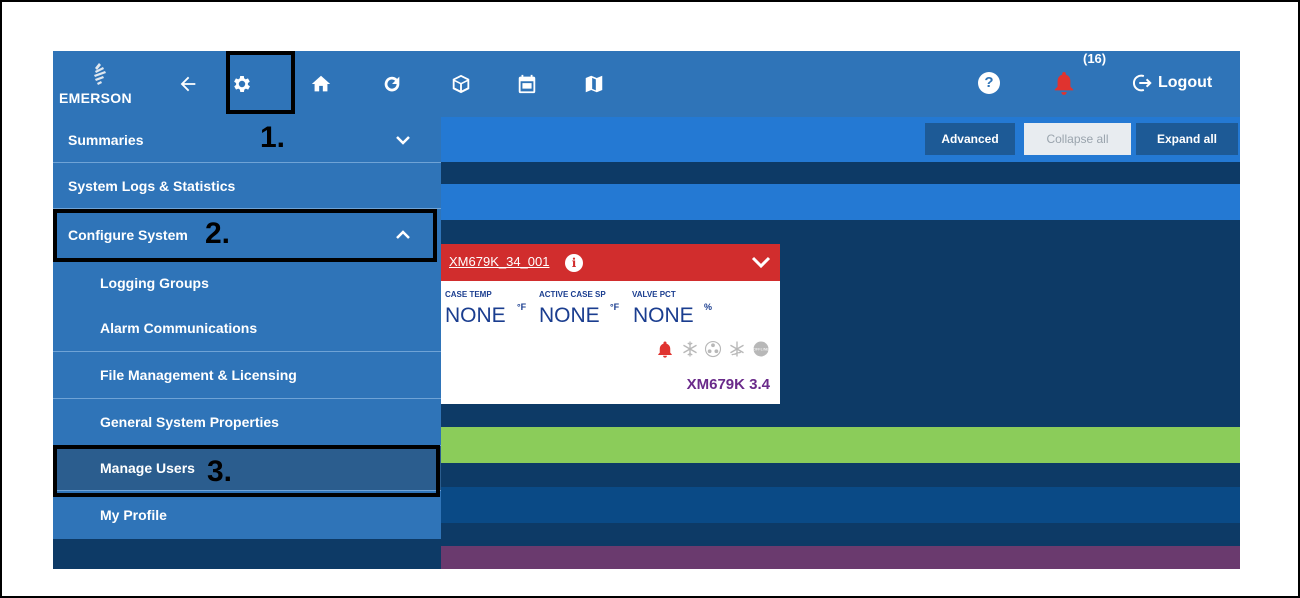 This screenshot has width=1300, height=598. What do you see at coordinates (247, 185) in the screenshot?
I see `sidebar-item-system-logs: System Logs & Statistics` at bounding box center [247, 185].